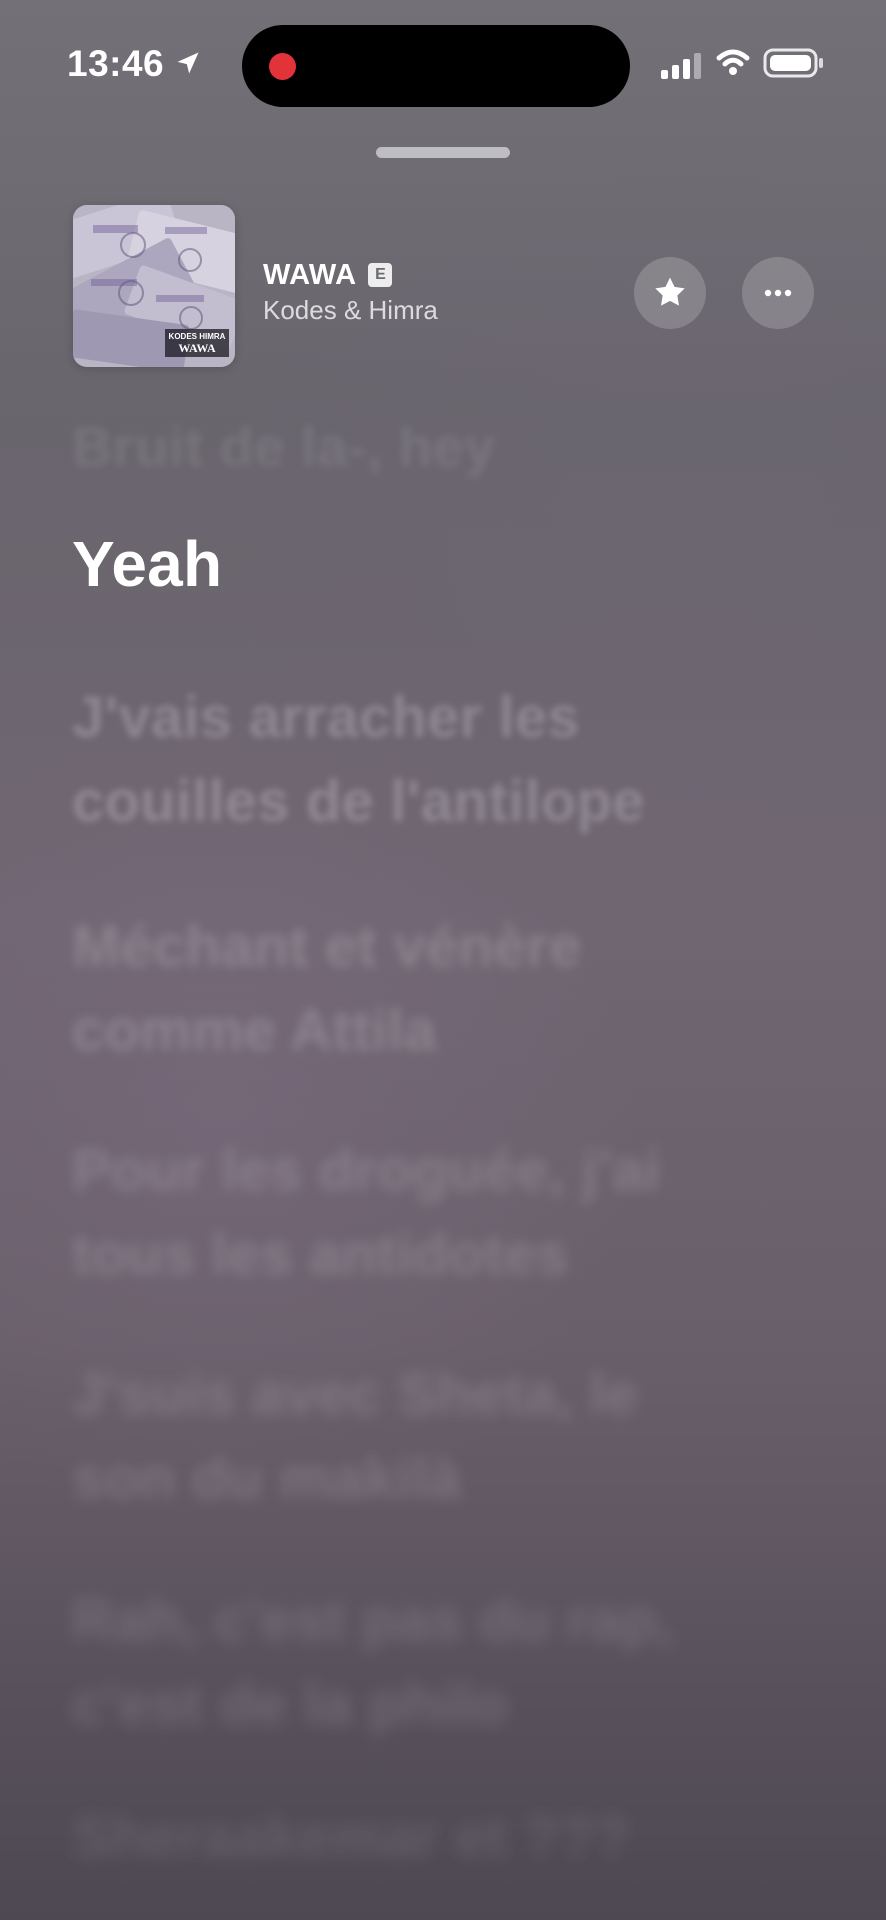 The height and width of the screenshot is (1920, 886). What do you see at coordinates (282, 66) in the screenshot?
I see `recording-indicator` at bounding box center [282, 66].